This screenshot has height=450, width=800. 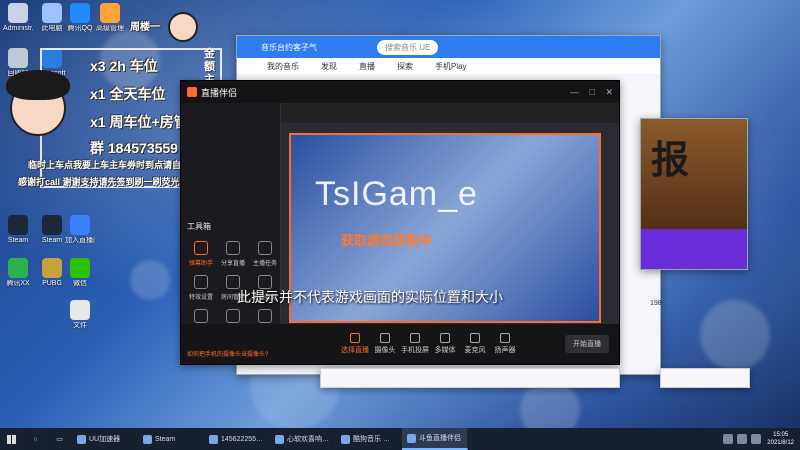 I want to click on minimize-button: —, so click(x=574, y=92).